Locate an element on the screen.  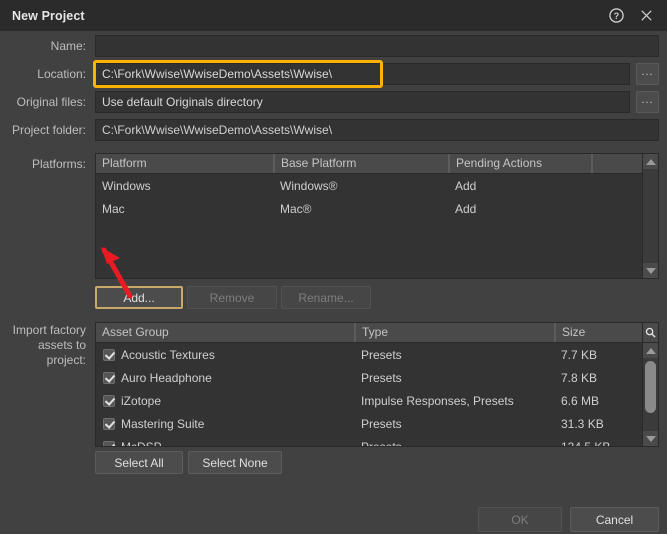
cancel-button: Cancel is located at coordinates (614, 519).